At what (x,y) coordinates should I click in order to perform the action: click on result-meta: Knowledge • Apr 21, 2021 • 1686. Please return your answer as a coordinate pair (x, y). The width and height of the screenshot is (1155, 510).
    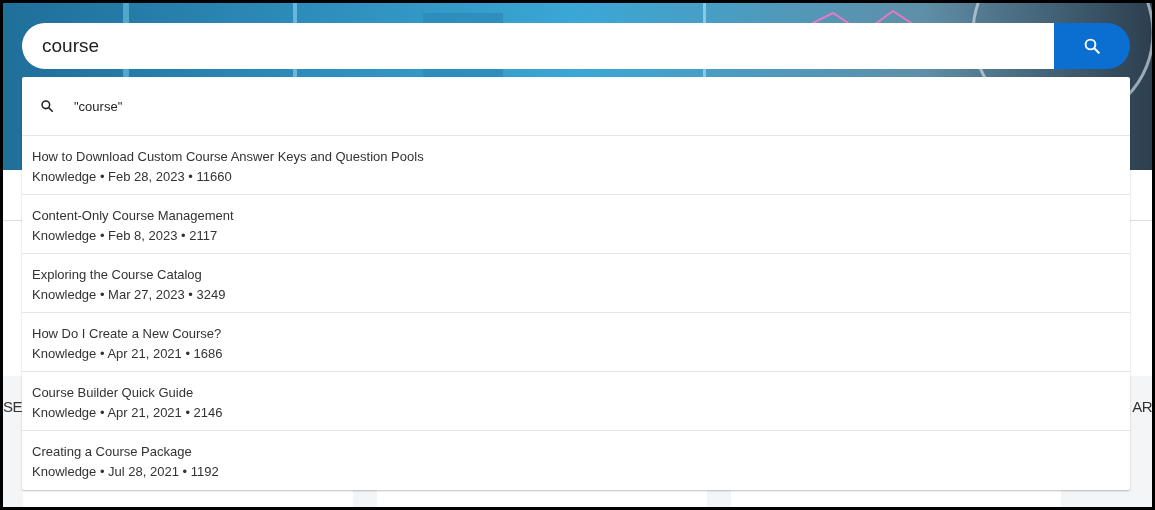
    Looking at the image, I should click on (127, 353).